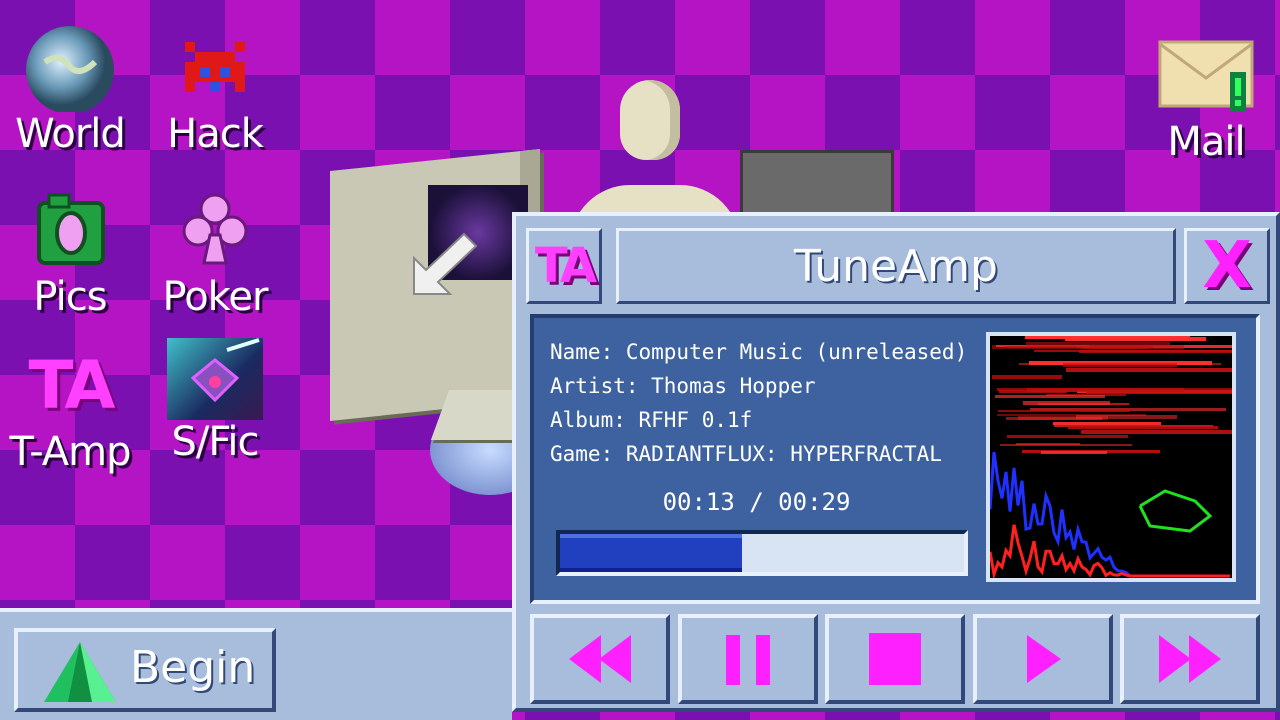  I want to click on desktop-icon-poker: Poker, so click(215, 252).